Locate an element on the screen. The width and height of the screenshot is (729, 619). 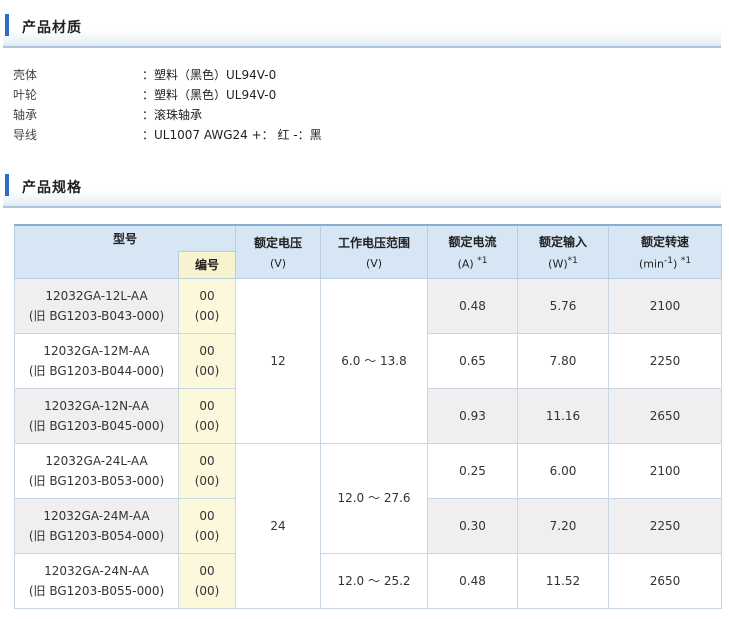
header-rated-speed: 额定转速 (min-1) *1 is located at coordinates (665, 251).